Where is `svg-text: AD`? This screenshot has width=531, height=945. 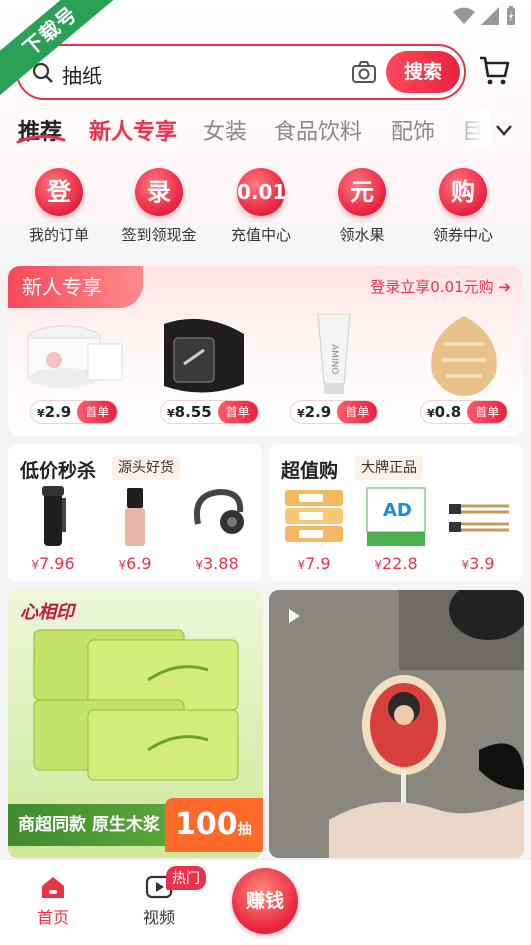
svg-text: AD is located at coordinates (397, 510).